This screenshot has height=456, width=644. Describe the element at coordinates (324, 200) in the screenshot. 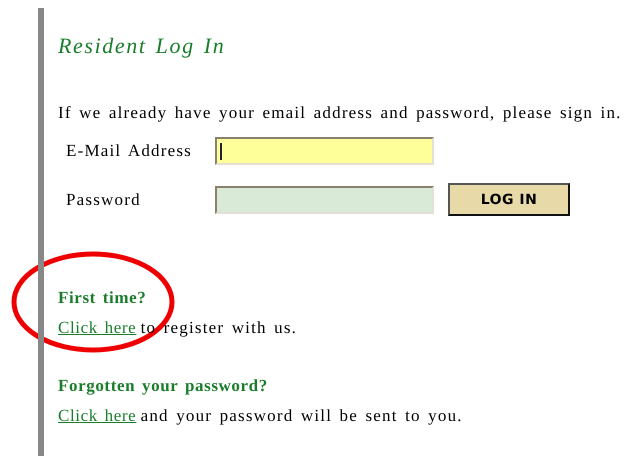

I see `password-field` at that location.